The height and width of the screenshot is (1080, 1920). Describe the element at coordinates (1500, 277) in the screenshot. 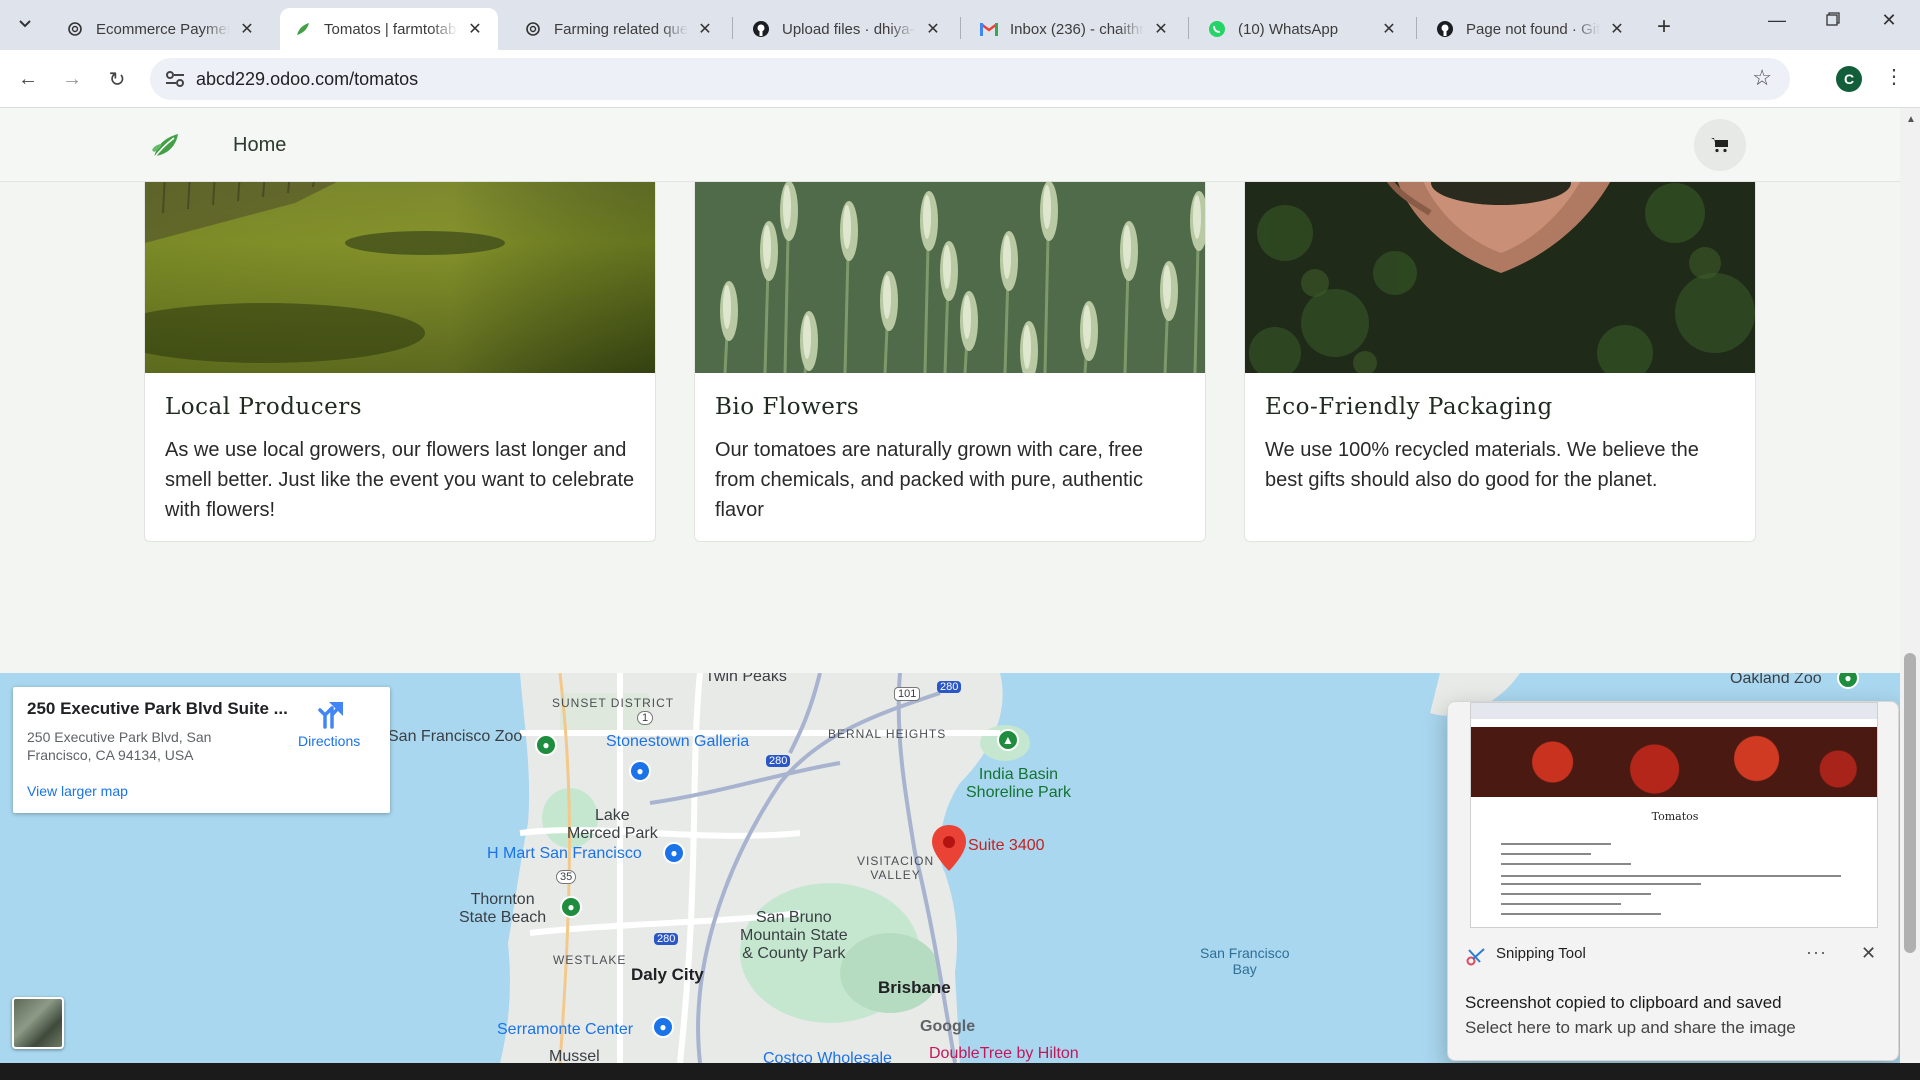

I see `hands-with-soil-image` at that location.